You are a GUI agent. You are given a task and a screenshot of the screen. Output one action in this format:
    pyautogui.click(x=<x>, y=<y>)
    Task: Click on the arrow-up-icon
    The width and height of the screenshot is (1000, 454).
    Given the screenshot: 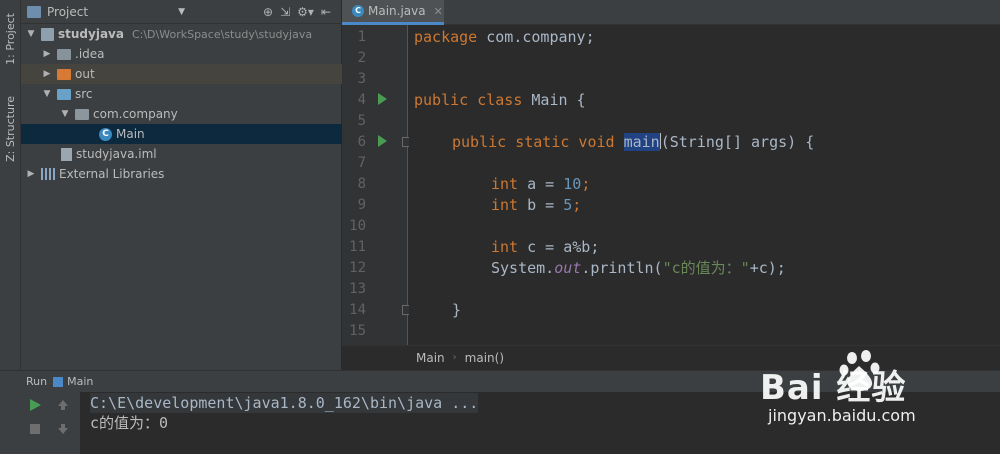 What is the action you would take?
    pyautogui.click(x=63, y=405)
    